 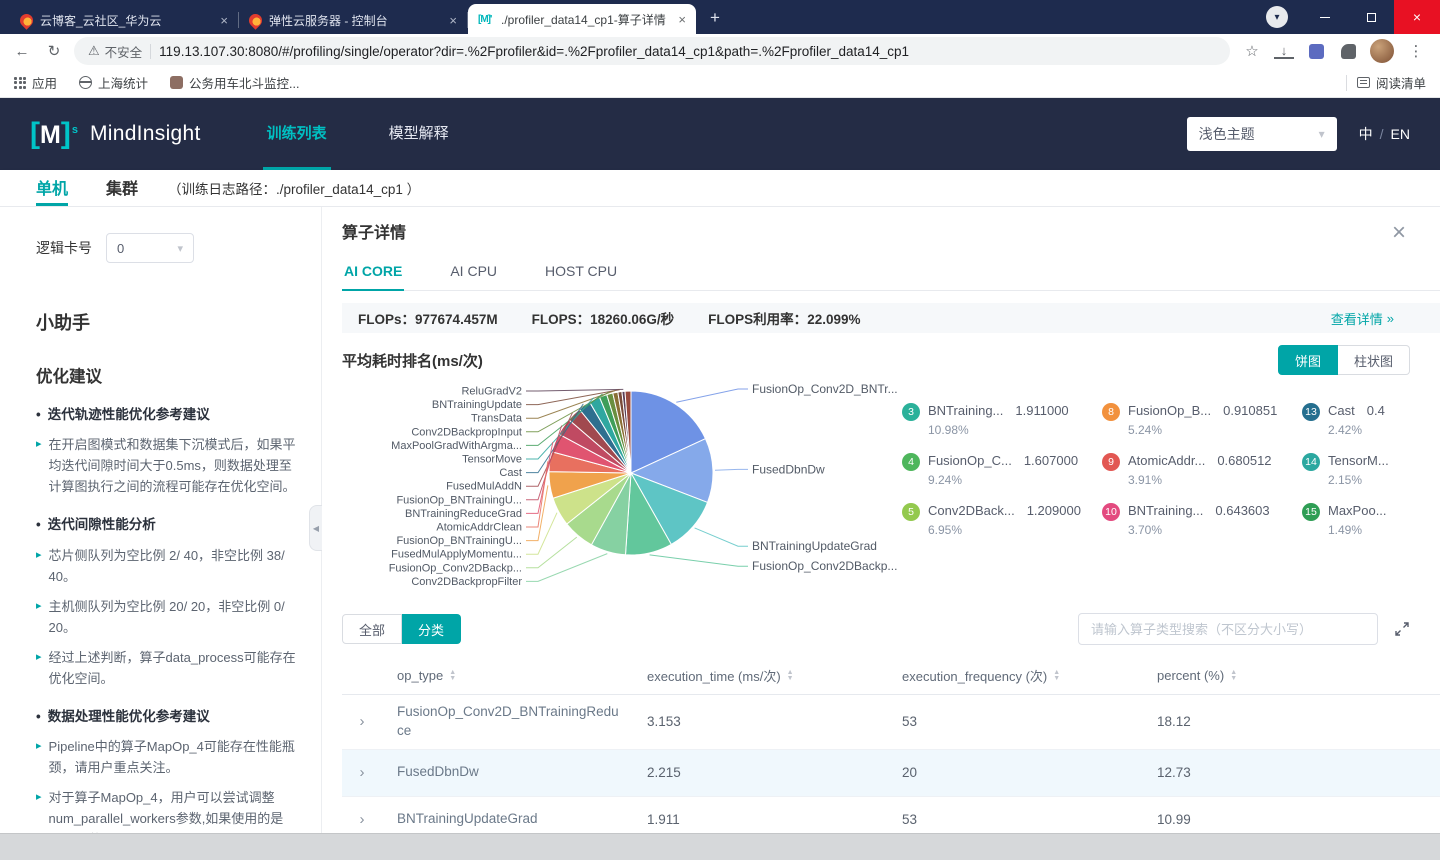 What do you see at coordinates (122, 188) in the screenshot?
I see `tab-cluster: 集群` at bounding box center [122, 188].